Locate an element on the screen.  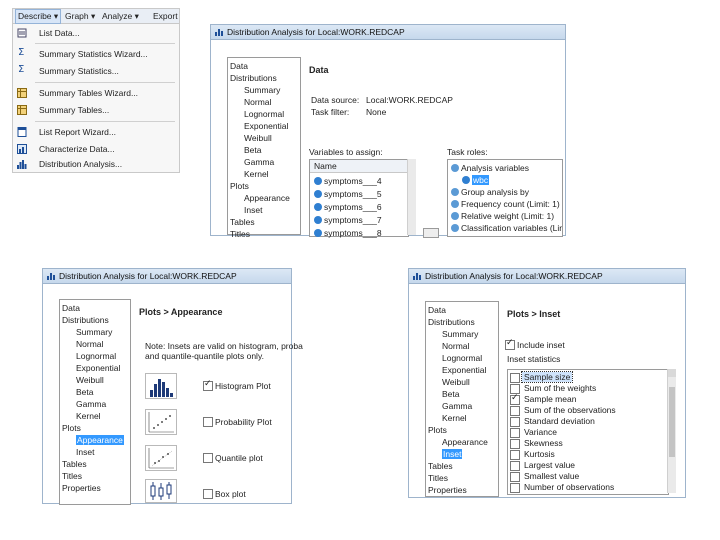
menu-analyze: Analyze ▾ is located at coordinates (120, 16).